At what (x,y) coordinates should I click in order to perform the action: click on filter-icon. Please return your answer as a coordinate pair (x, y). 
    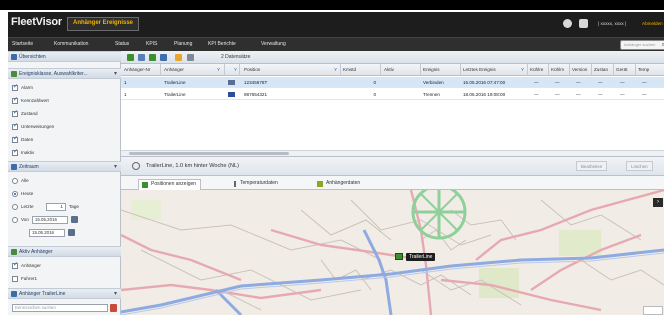
    Looking at the image, I should click on (178, 57).